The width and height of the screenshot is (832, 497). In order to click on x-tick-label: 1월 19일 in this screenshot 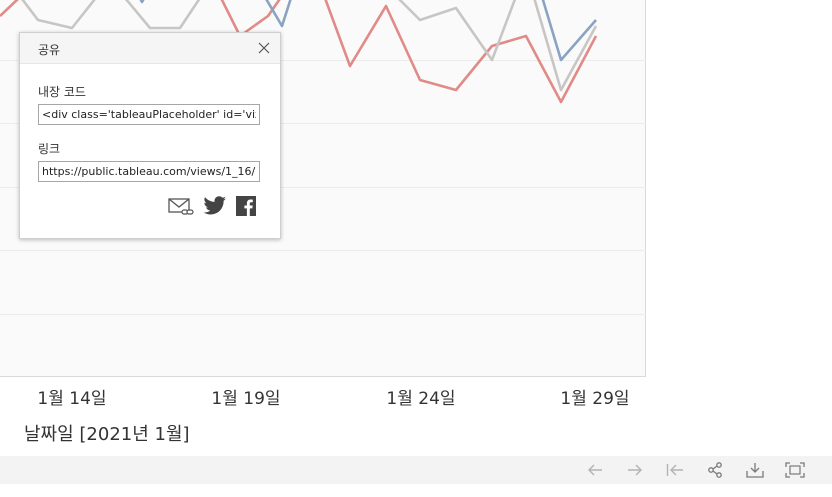, I will do `click(246, 399)`.